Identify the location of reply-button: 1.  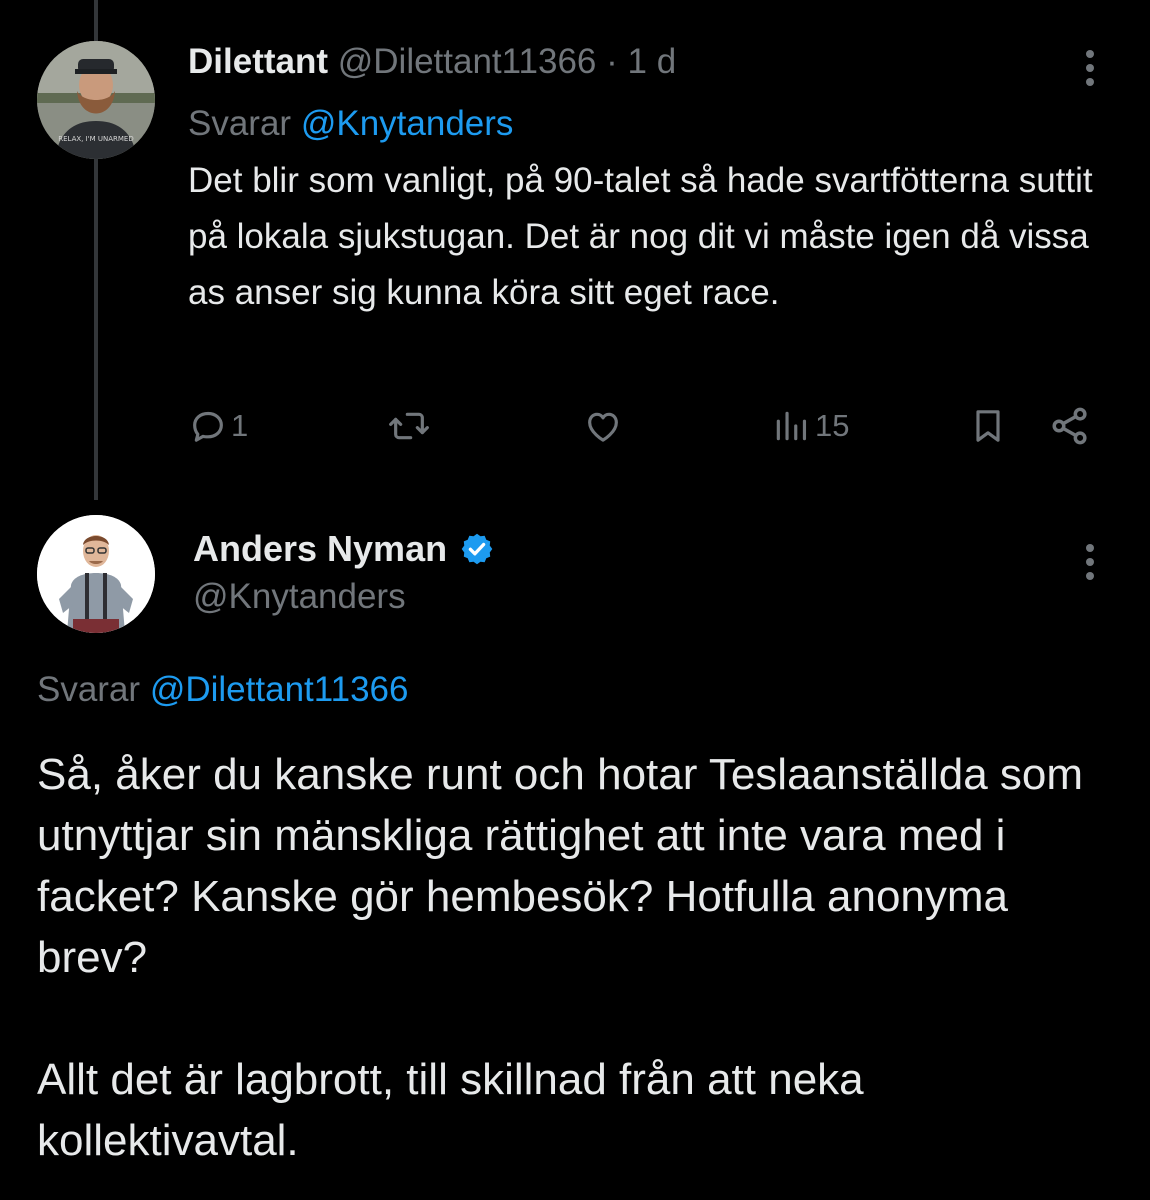
(218, 426).